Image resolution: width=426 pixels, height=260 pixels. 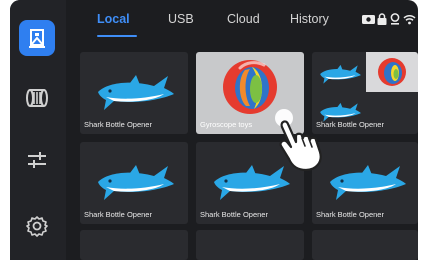 I want to click on filament-spool-icon, so click(x=37, y=98).